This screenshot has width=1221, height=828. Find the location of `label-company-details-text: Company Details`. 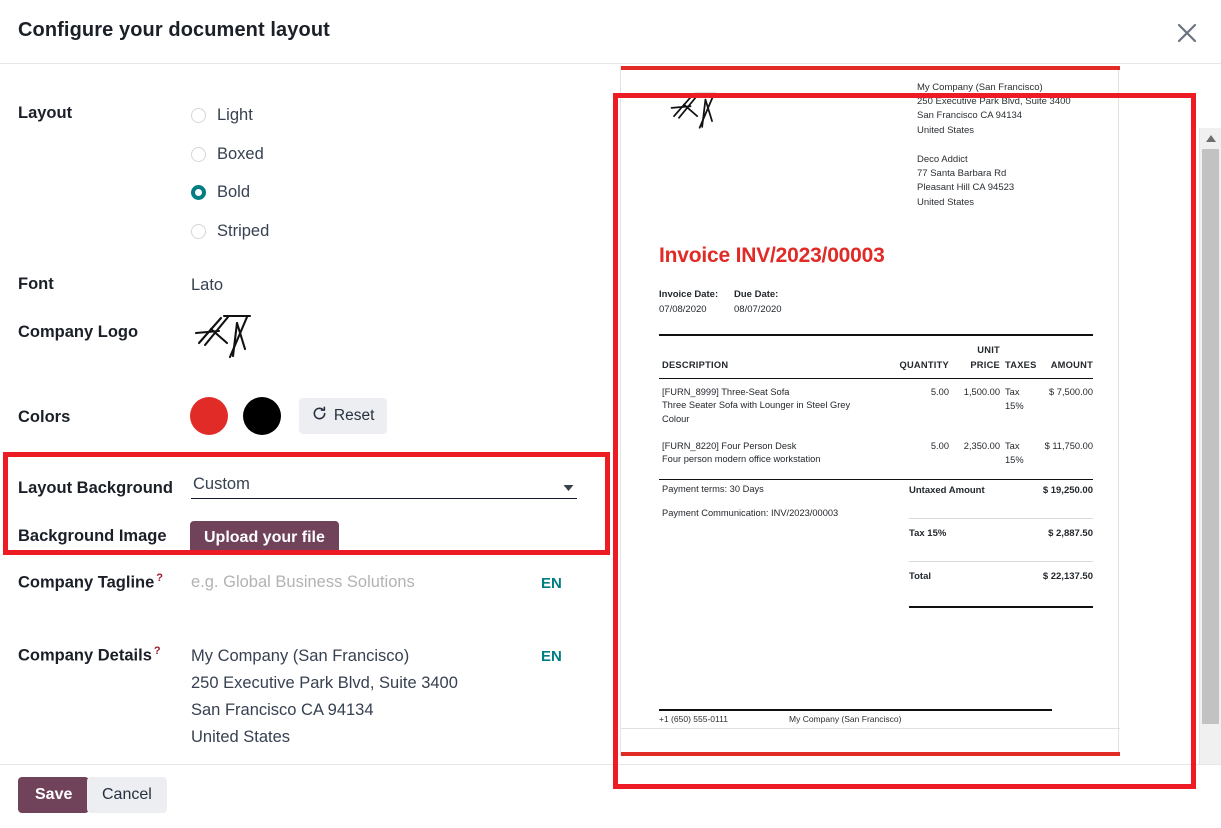

label-company-details-text: Company Details is located at coordinates (85, 655).